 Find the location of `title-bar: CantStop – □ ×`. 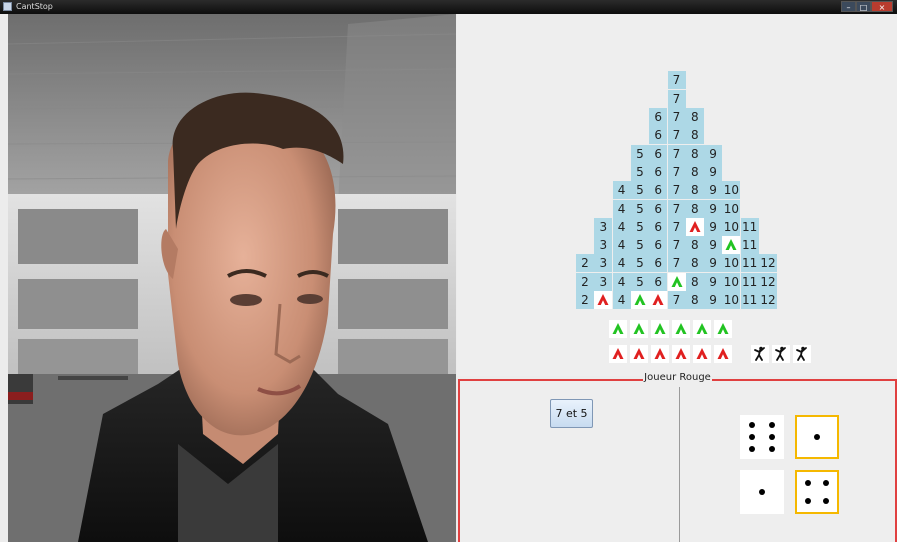

title-bar: CantStop – □ × is located at coordinates (448, 7).